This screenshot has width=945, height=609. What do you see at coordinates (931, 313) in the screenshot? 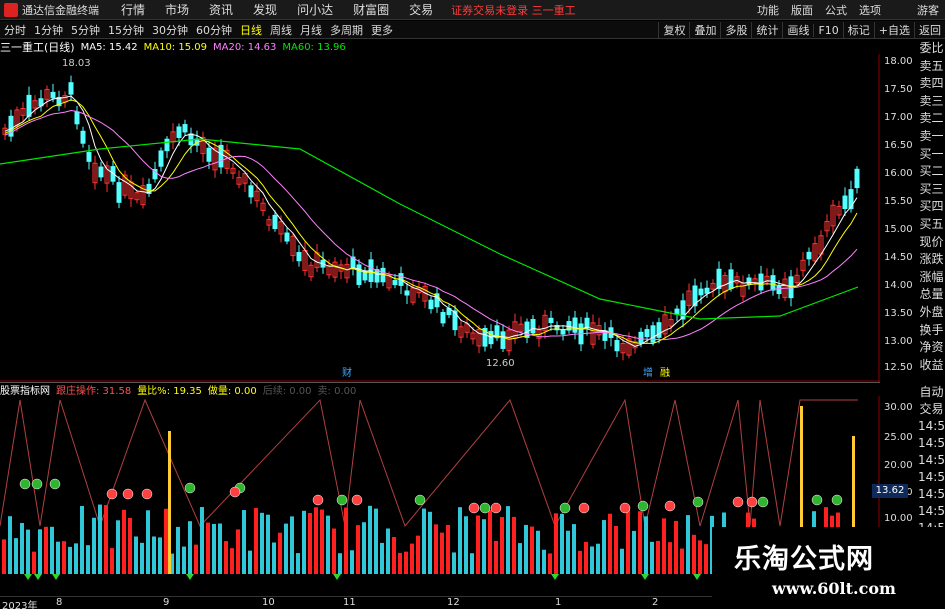
I see `quote-row: 外盘` at bounding box center [931, 313].